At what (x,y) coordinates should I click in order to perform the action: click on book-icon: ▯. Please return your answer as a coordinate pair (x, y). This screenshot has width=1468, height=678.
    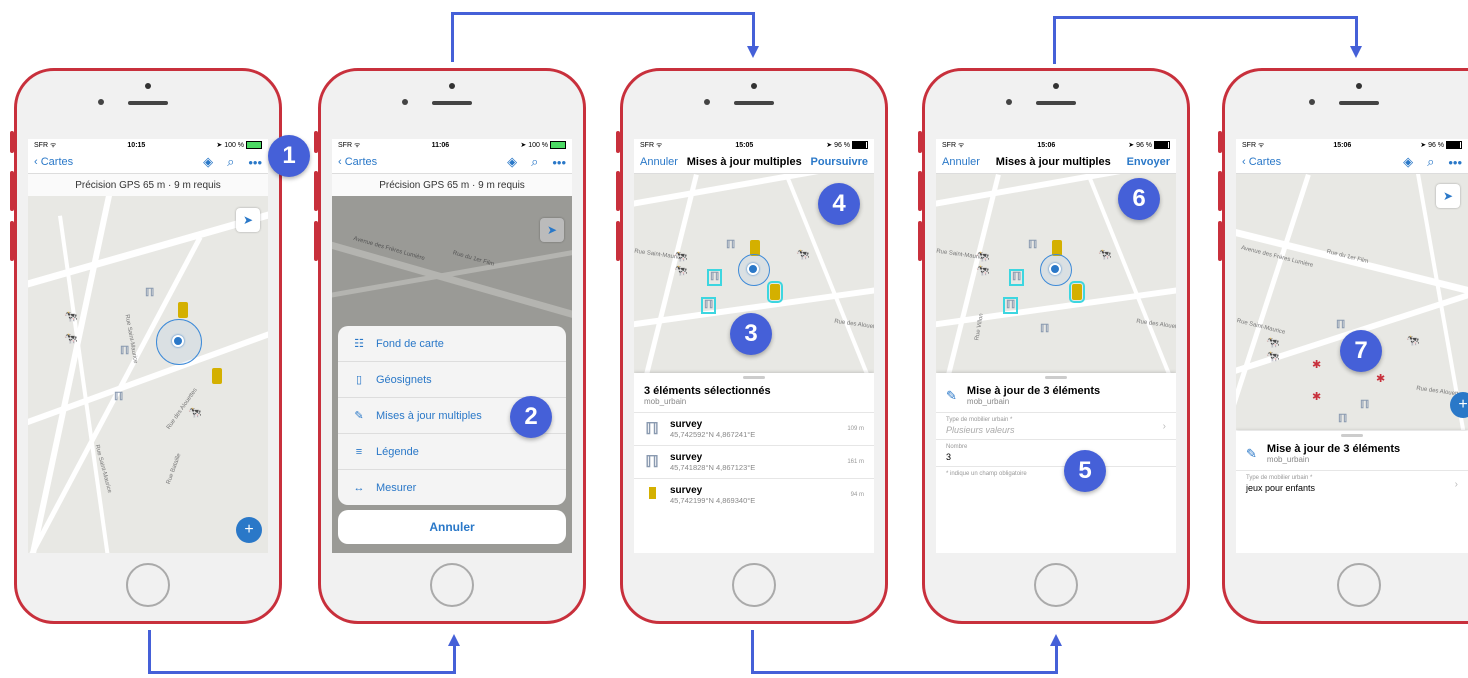
    Looking at the image, I should click on (359, 380).